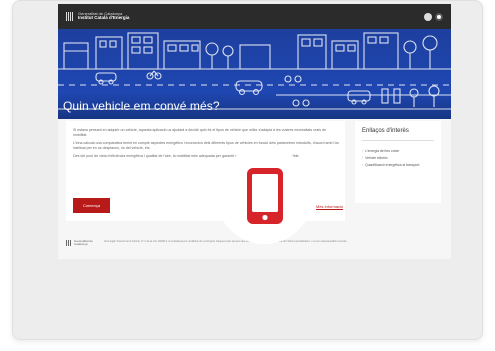  What do you see at coordinates (329, 206) in the screenshot?
I see `more-info-link: Més informació` at bounding box center [329, 206].